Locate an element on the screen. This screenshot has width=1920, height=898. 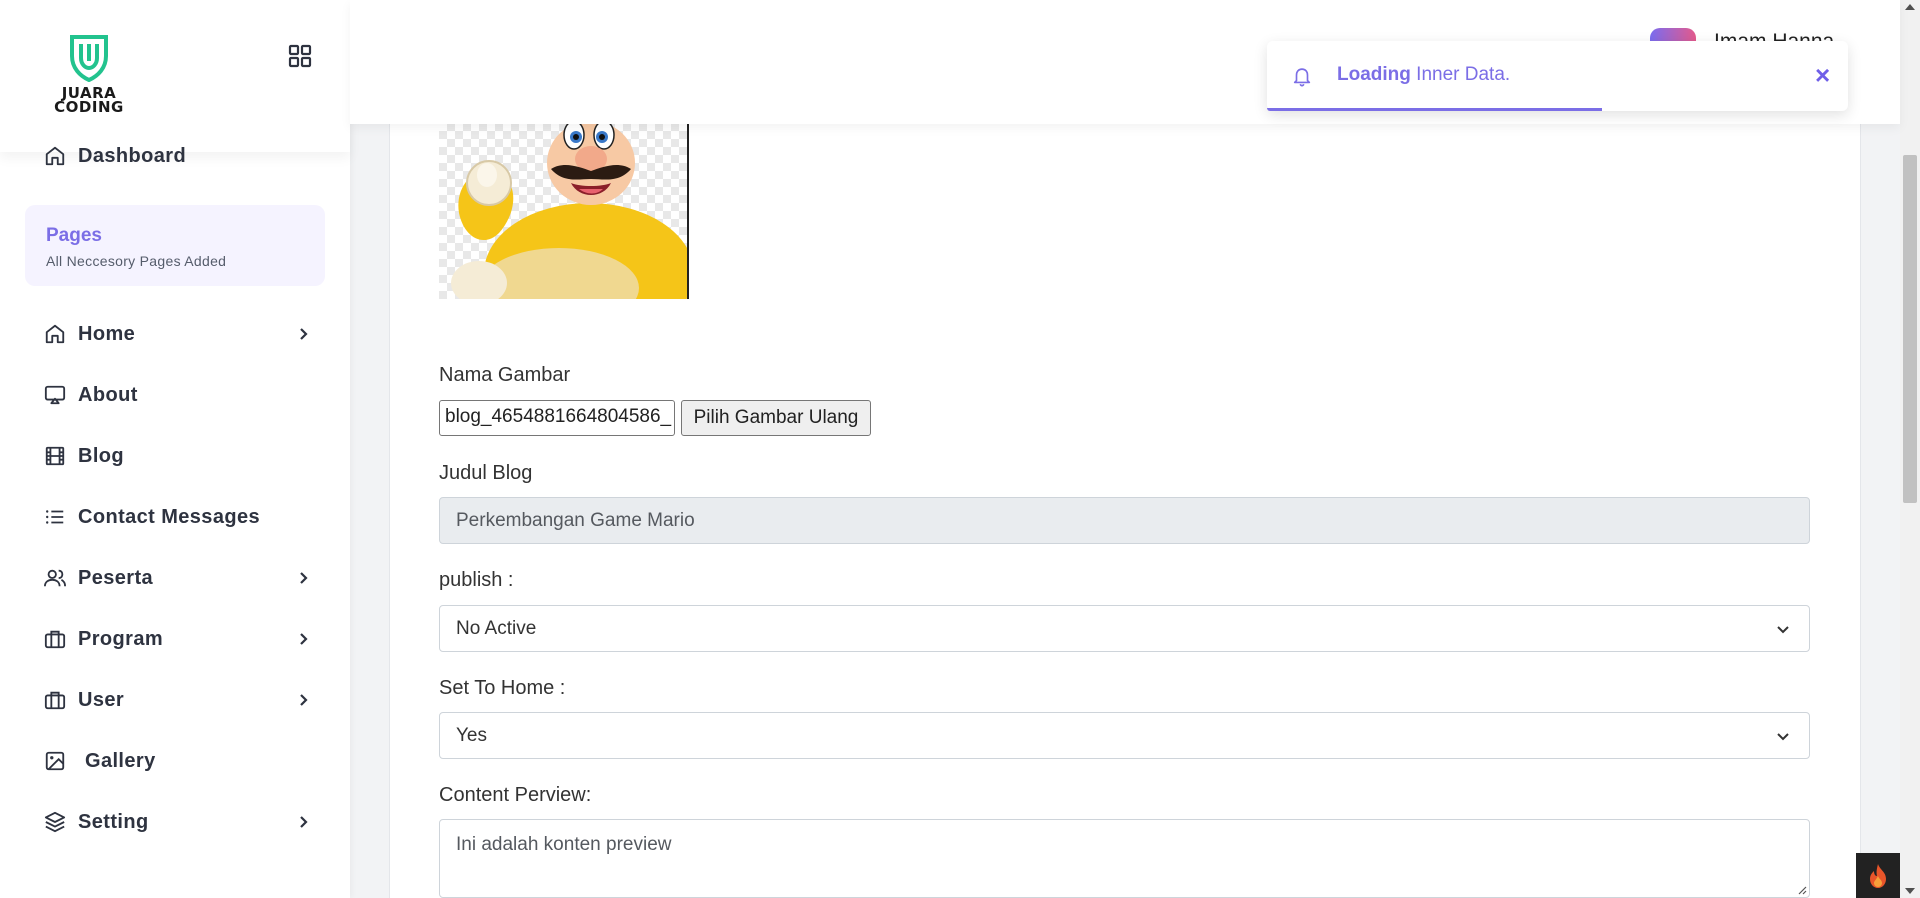
set-home-select-value: Yes is located at coordinates (471, 735).